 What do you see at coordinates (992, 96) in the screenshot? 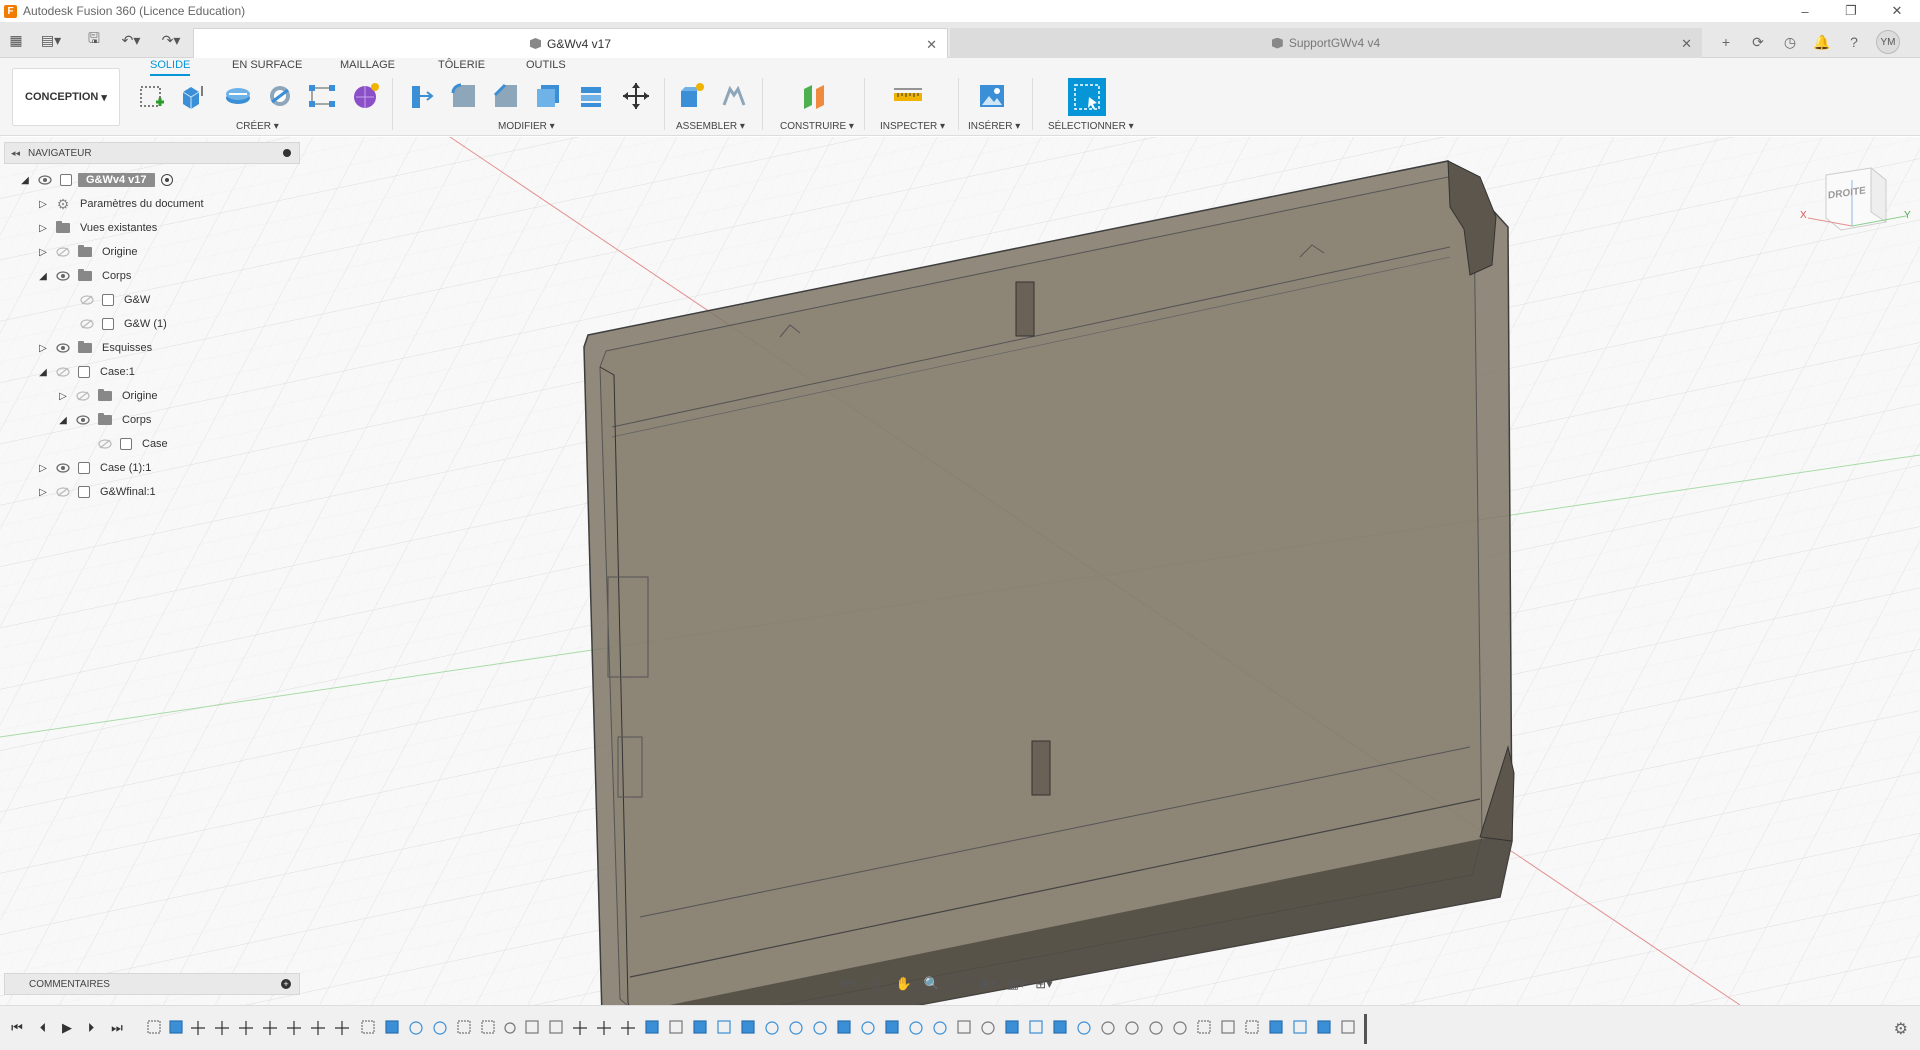
I see `insert-canvas-icon` at bounding box center [992, 96].